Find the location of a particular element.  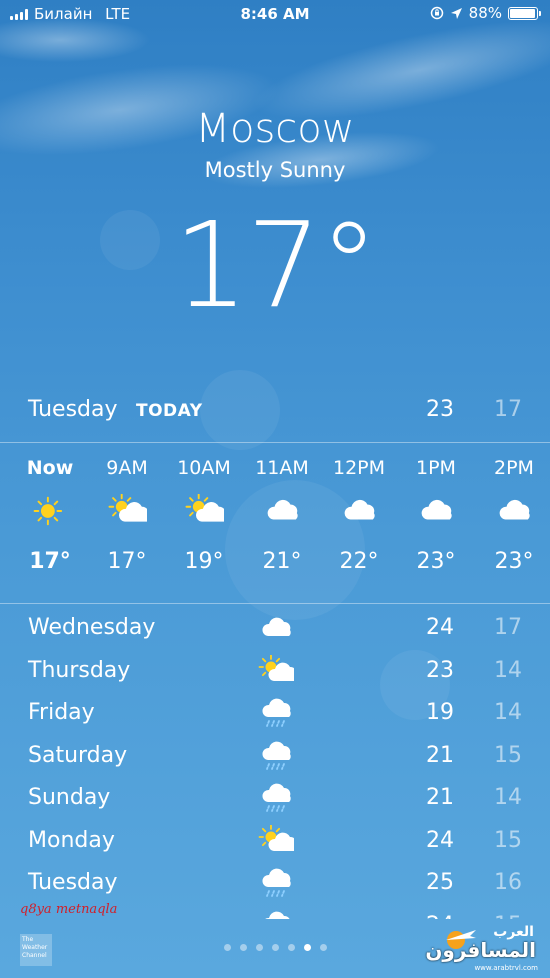

watermark: q8ya metnaqla is located at coordinates (69, 909).